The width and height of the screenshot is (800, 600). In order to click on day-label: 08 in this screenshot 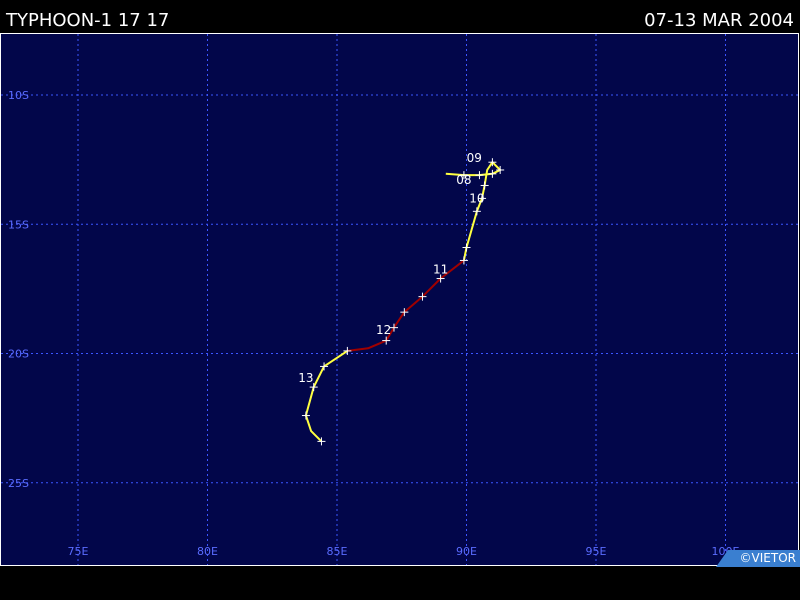, I will do `click(463, 180)`.